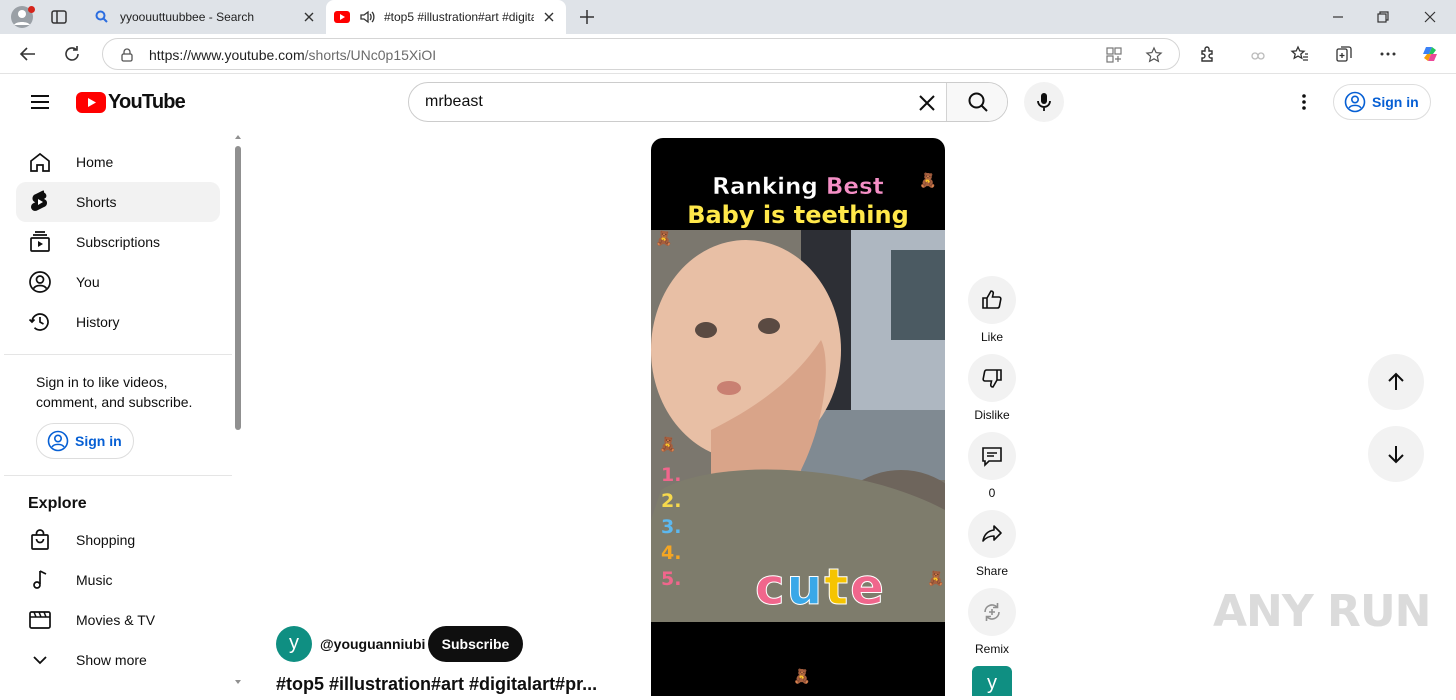 The image size is (1456, 700). What do you see at coordinates (40, 162) in the screenshot?
I see `home-icon` at bounding box center [40, 162].